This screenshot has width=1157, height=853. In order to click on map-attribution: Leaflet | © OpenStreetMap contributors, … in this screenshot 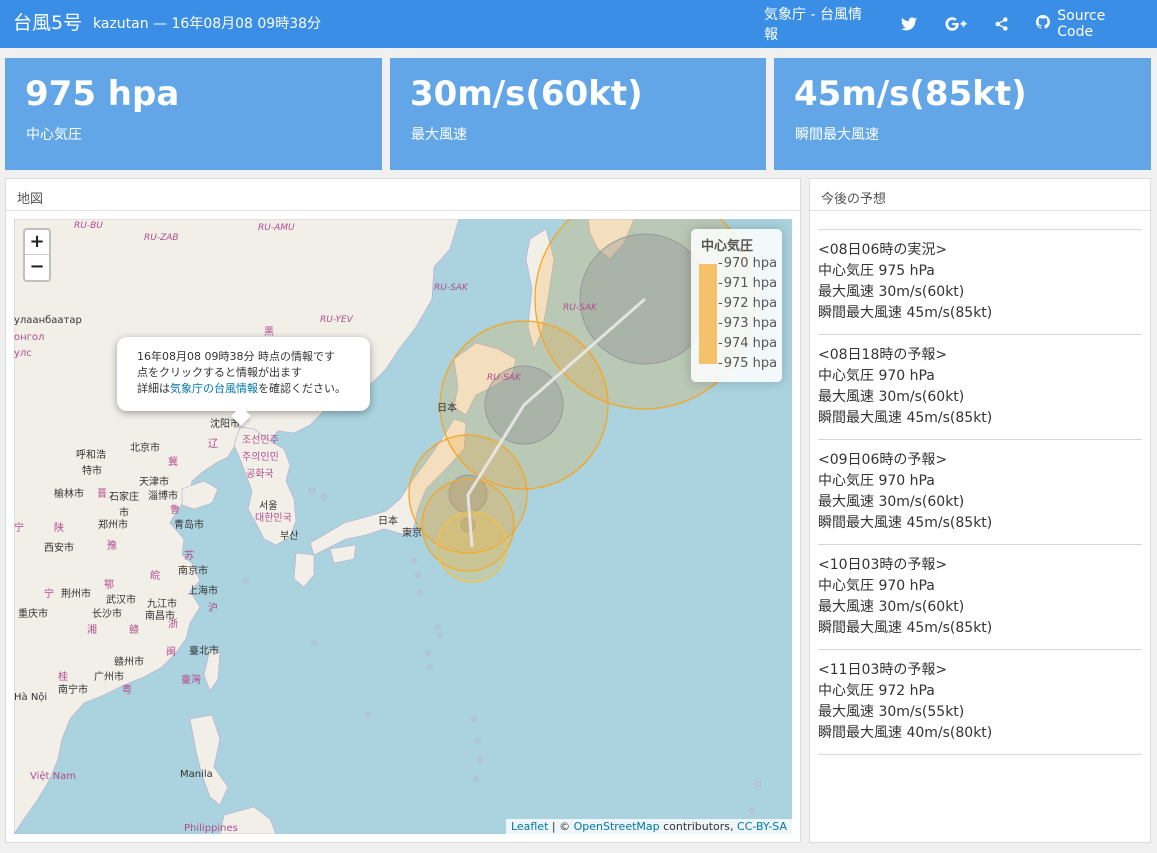, I will do `click(648, 826)`.